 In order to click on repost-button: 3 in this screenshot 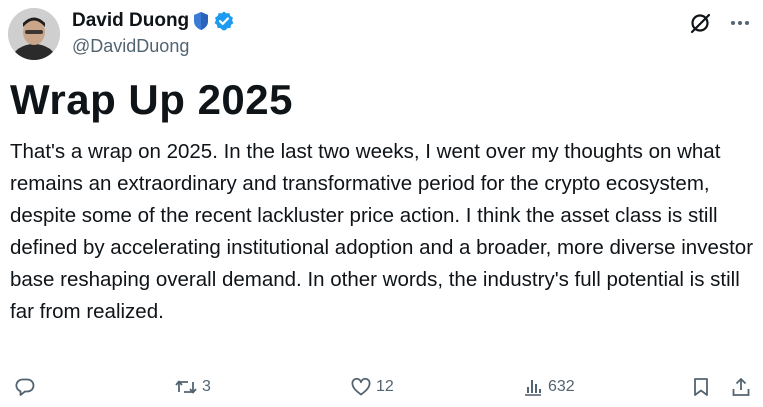, I will do `click(192, 387)`.